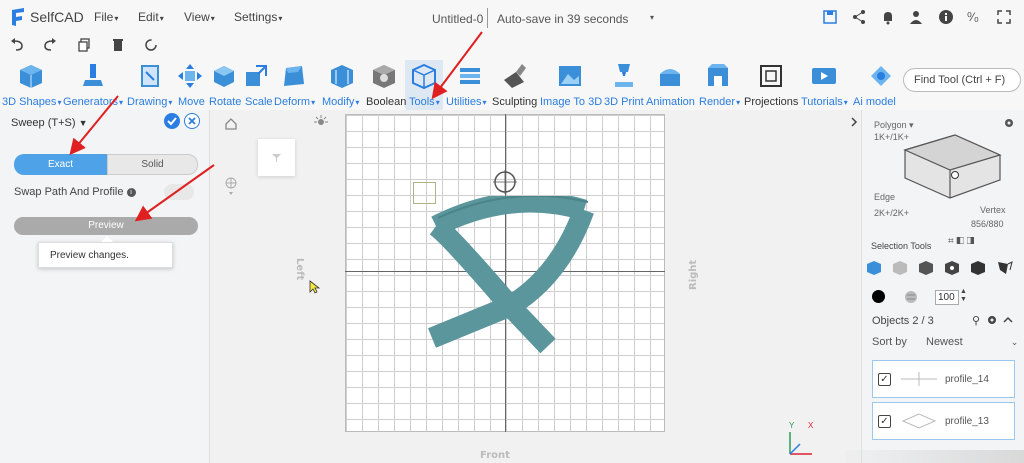  What do you see at coordinates (505, 182) in the screenshot?
I see `gizmo-circle` at bounding box center [505, 182].